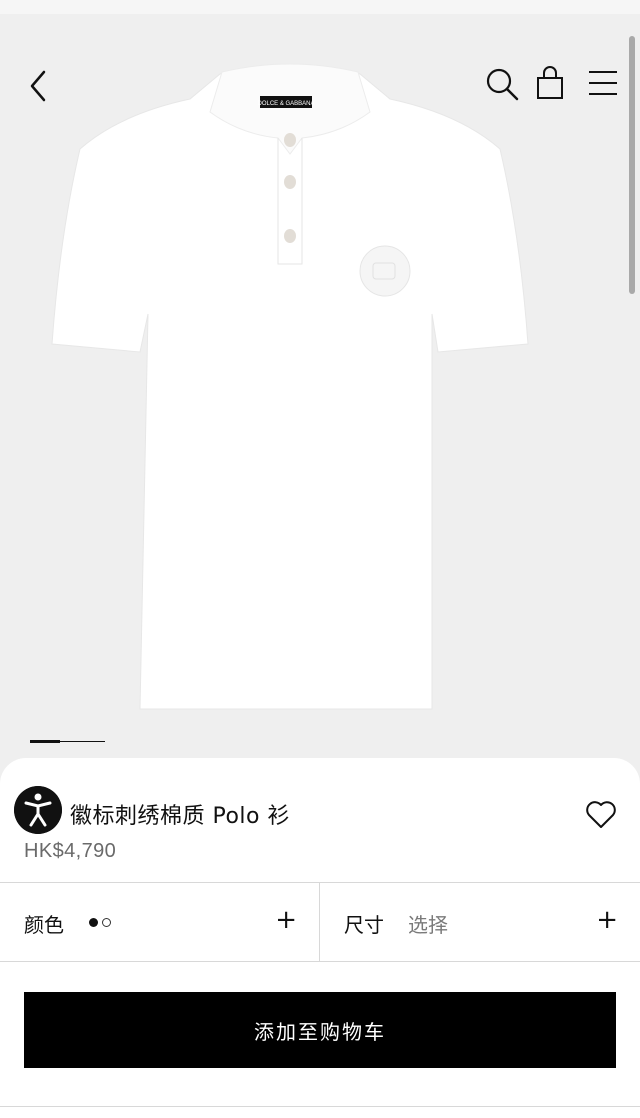 The width and height of the screenshot is (640, 1118). I want to click on carousel-dot, so click(82, 741).